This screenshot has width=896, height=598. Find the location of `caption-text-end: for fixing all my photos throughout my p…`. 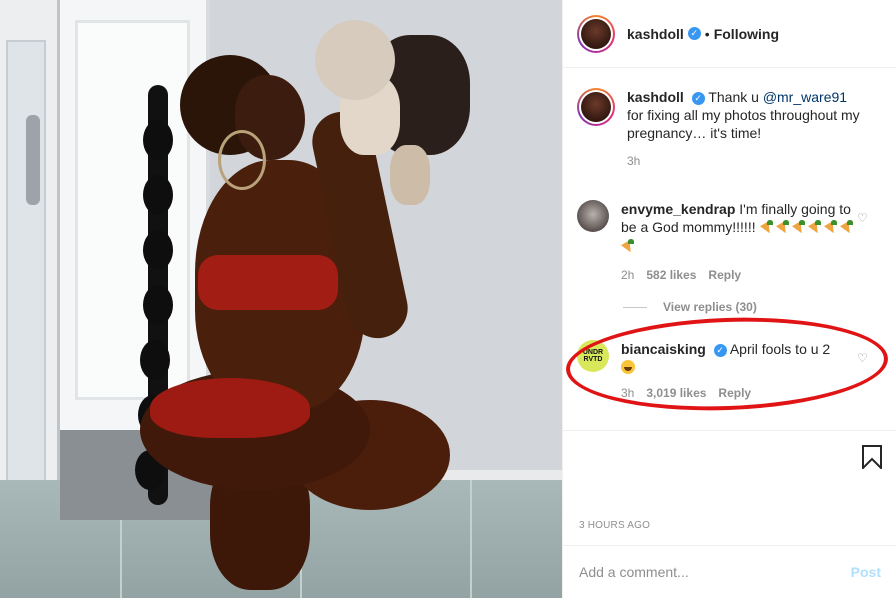

caption-text-end: for fixing all my photos throughout my p… is located at coordinates (743, 124).